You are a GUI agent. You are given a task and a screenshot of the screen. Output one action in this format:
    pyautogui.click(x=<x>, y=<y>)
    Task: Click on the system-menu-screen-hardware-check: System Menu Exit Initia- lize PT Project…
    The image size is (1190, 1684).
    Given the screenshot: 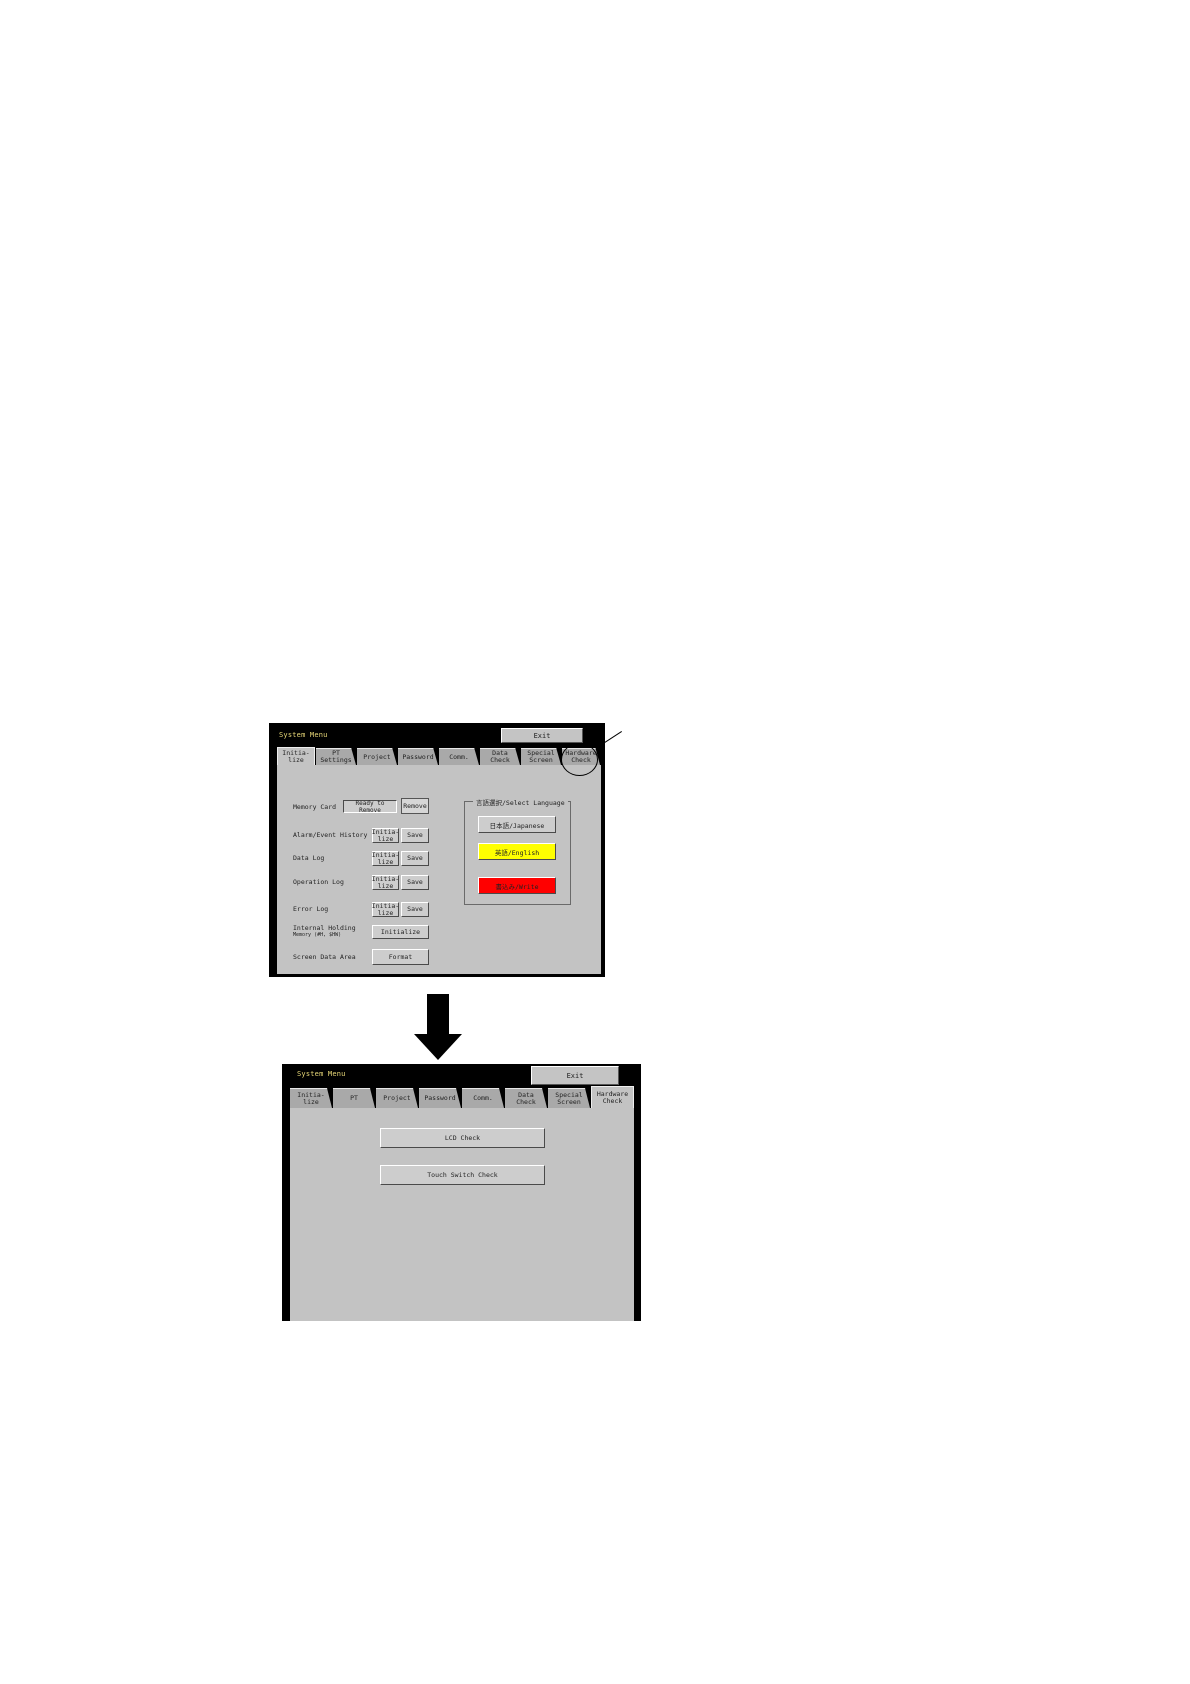 What is the action you would take?
    pyautogui.click(x=461, y=1192)
    